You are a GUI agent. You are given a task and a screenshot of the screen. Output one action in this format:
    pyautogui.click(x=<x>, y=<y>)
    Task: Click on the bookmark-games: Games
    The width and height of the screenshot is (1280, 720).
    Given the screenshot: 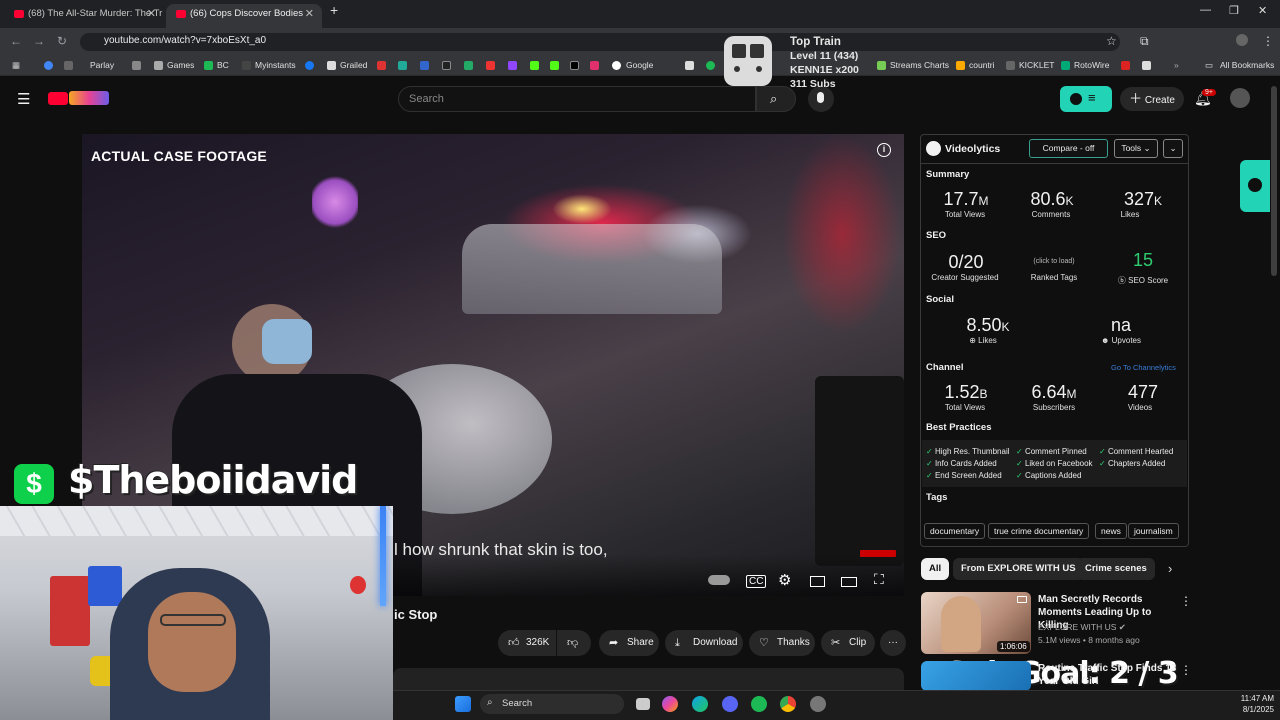 What is the action you would take?
    pyautogui.click(x=180, y=65)
    